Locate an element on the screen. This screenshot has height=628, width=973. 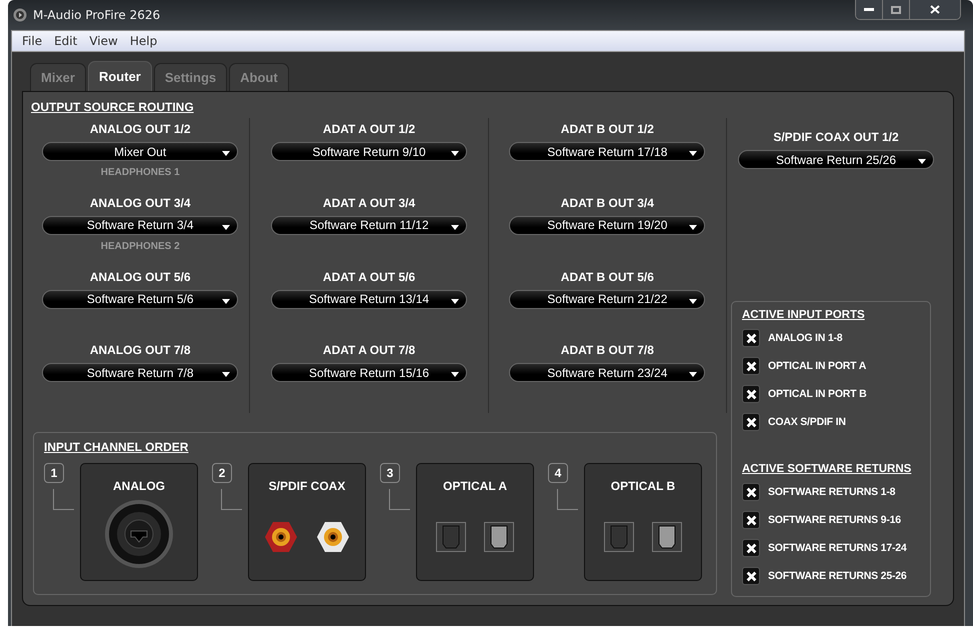
source-dropdown: Software Return 17/18 is located at coordinates (607, 151).